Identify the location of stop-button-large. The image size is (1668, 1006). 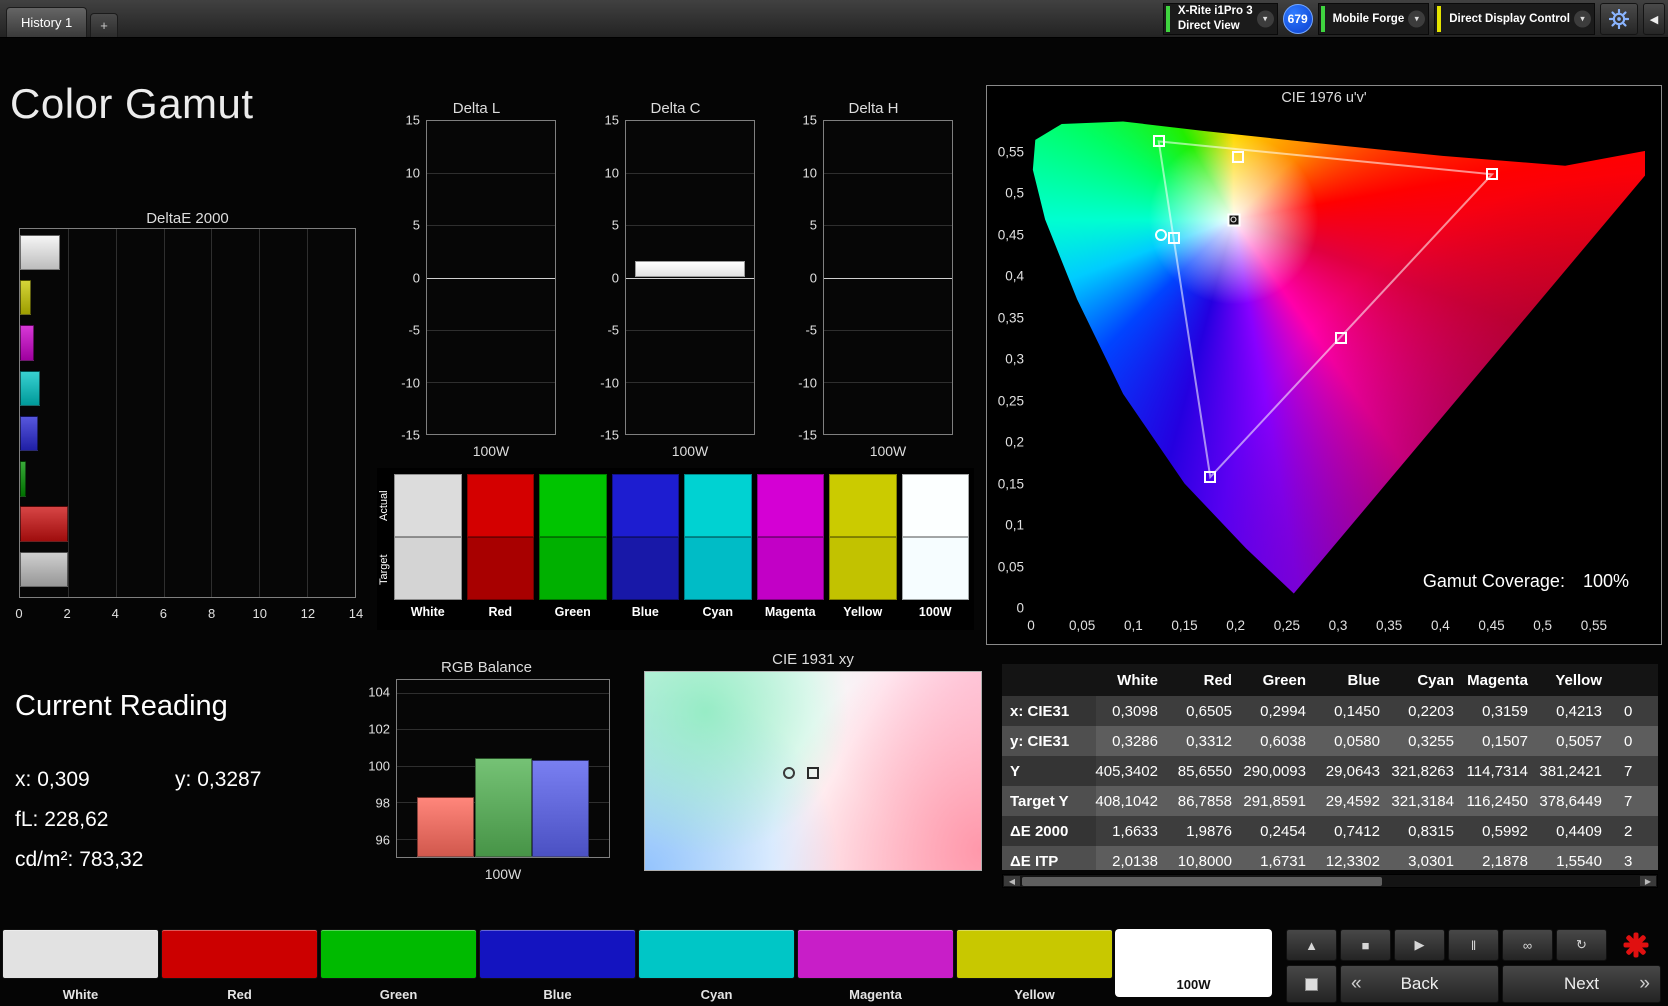
(1311, 984).